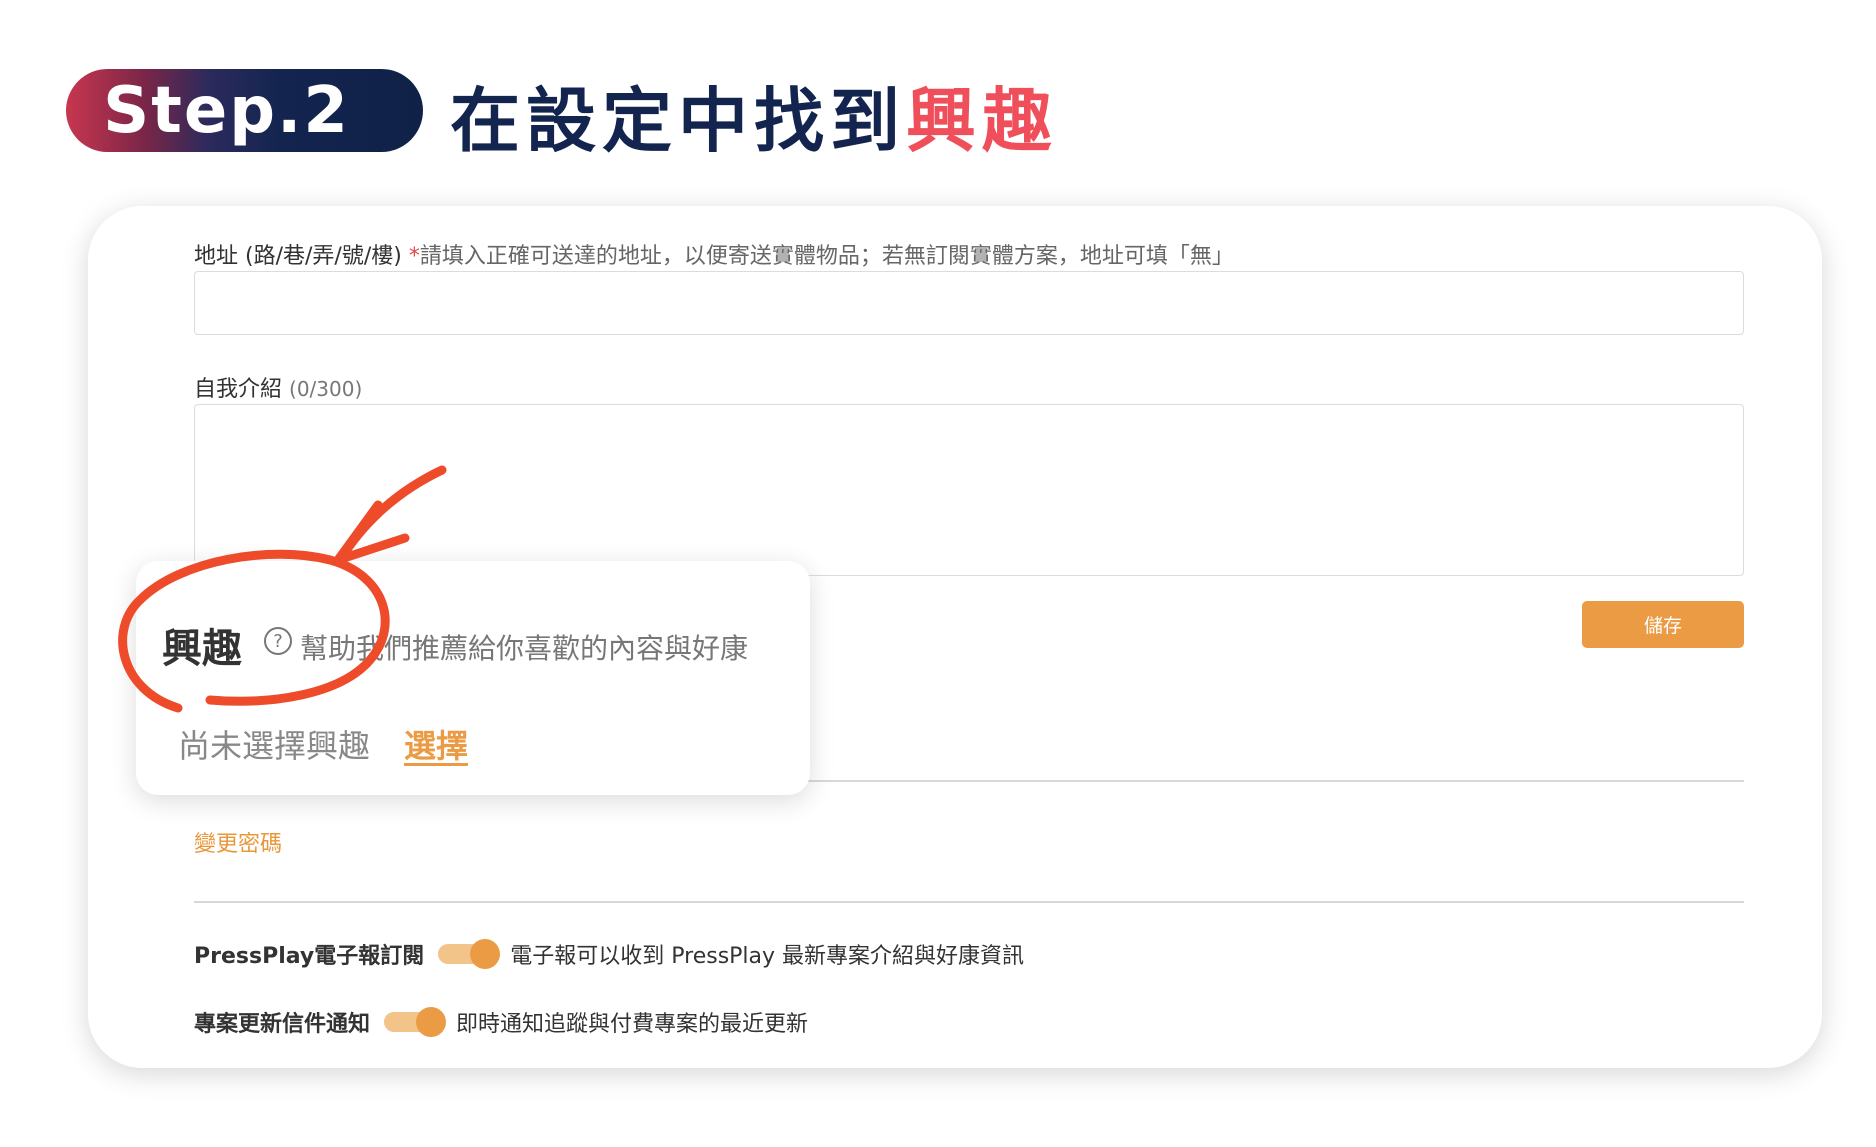 Image resolution: width=1876 pixels, height=1147 pixels. I want to click on save-button: 儲存, so click(1663, 624).